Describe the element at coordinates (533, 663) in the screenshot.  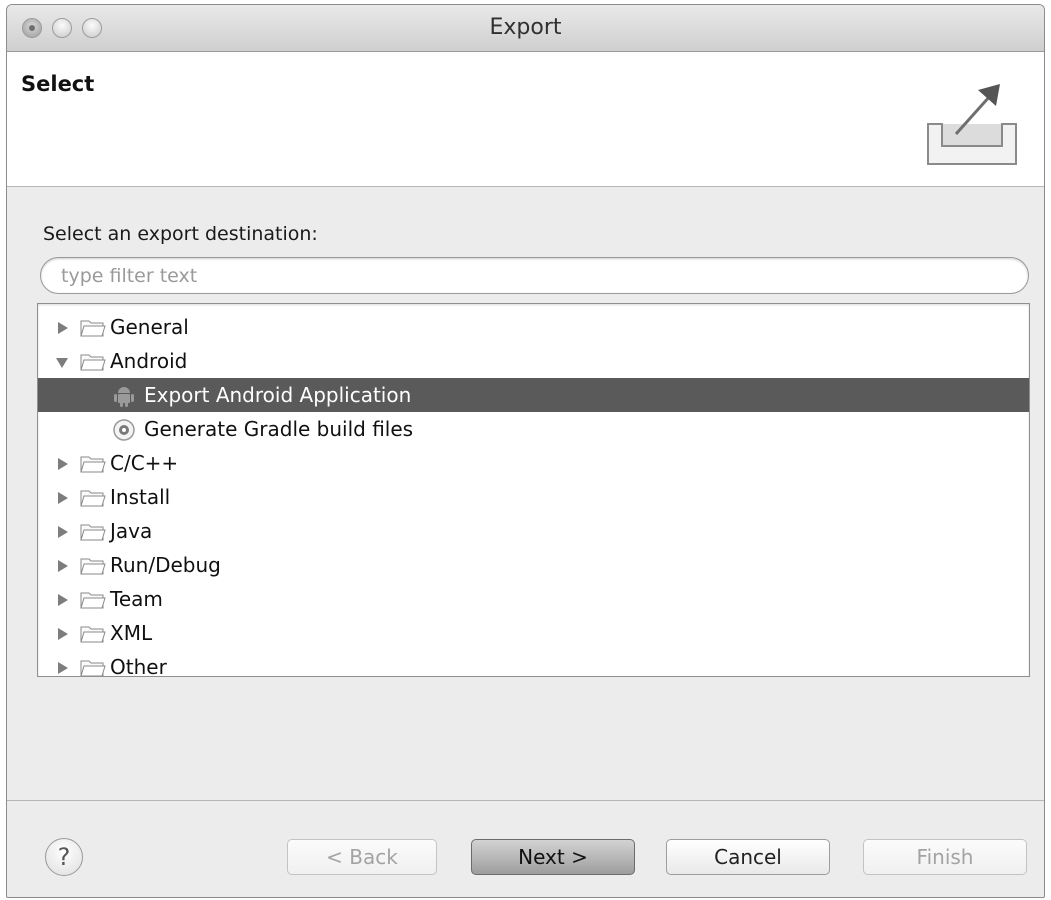
I see `tree-item-other: Other` at that location.